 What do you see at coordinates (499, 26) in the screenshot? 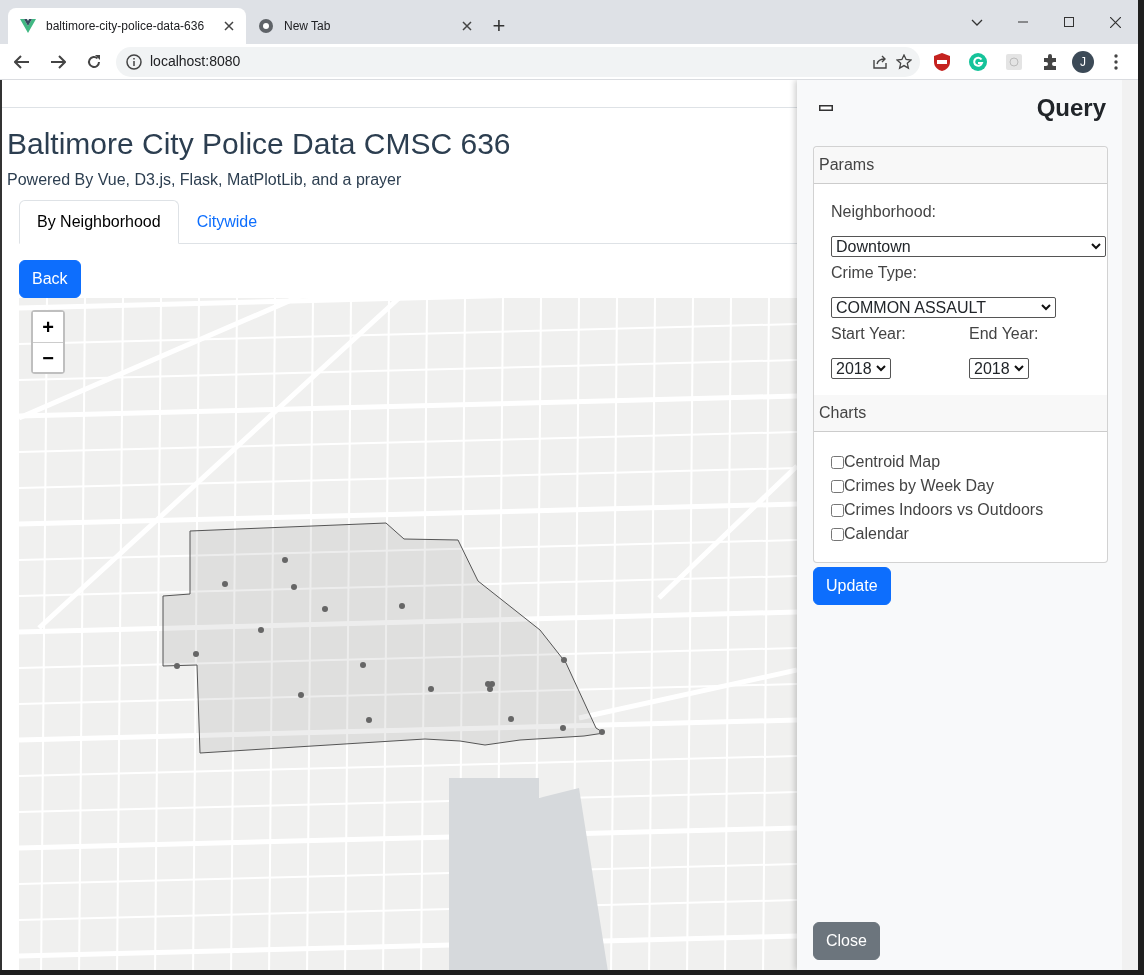
I see `new-tab-button: +` at bounding box center [499, 26].